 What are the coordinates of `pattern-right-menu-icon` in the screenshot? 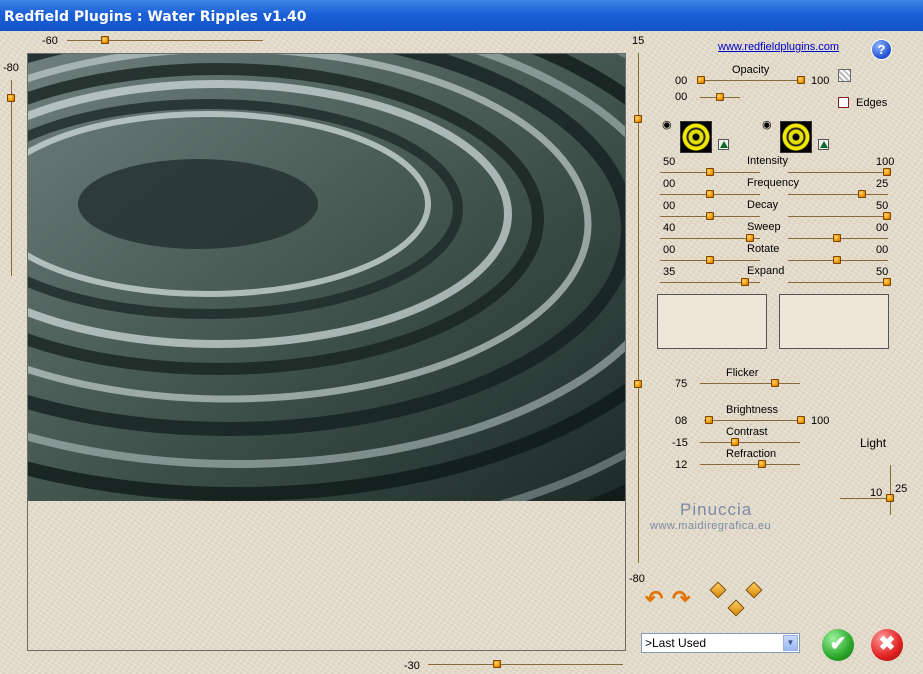 It's located at (823, 144).